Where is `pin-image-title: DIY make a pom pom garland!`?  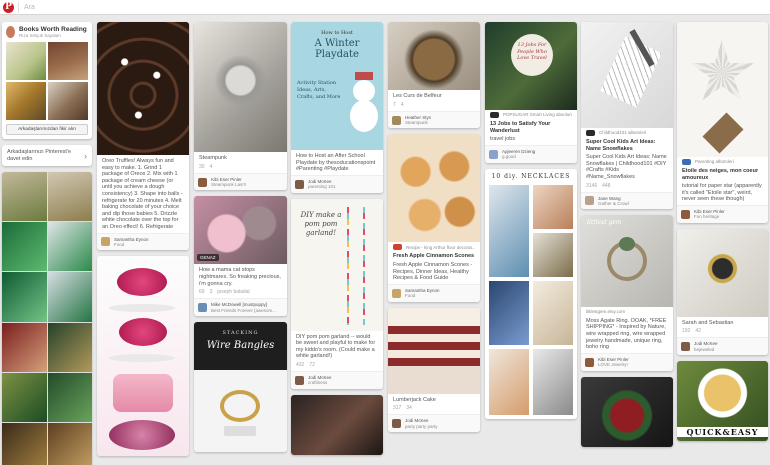
pin-image-title: DIY make a pom pom garland! is located at coordinates (321, 223).